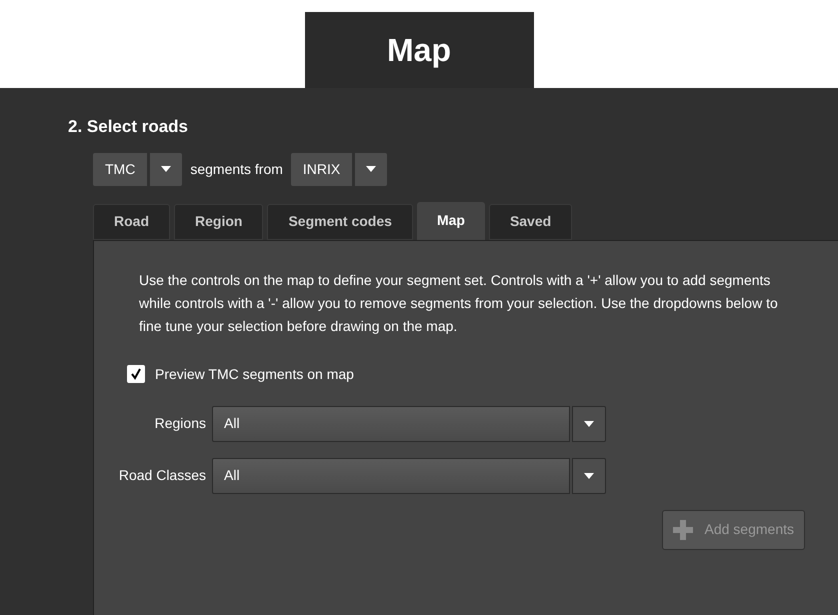  I want to click on tab: Region, so click(219, 222).